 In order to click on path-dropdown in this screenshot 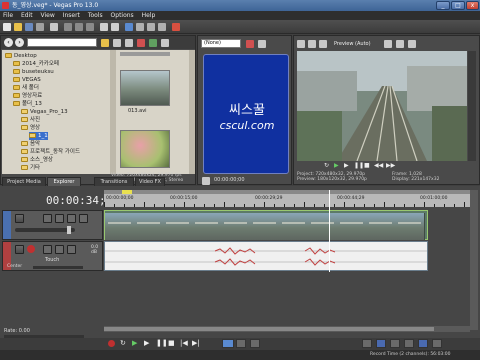, I will do `click(62, 42)`.